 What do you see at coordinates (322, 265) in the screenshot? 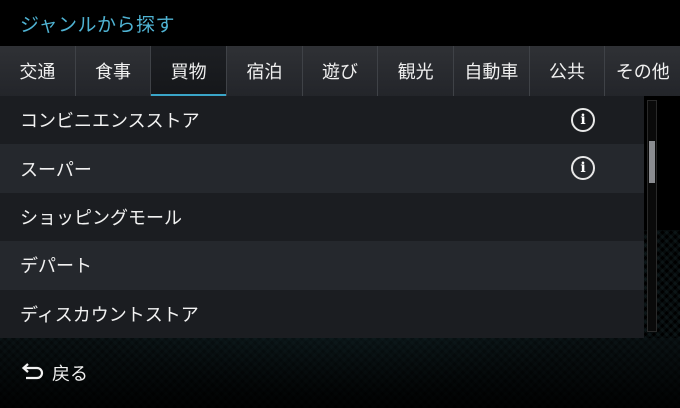
I see `list-item: デパート` at bounding box center [322, 265].